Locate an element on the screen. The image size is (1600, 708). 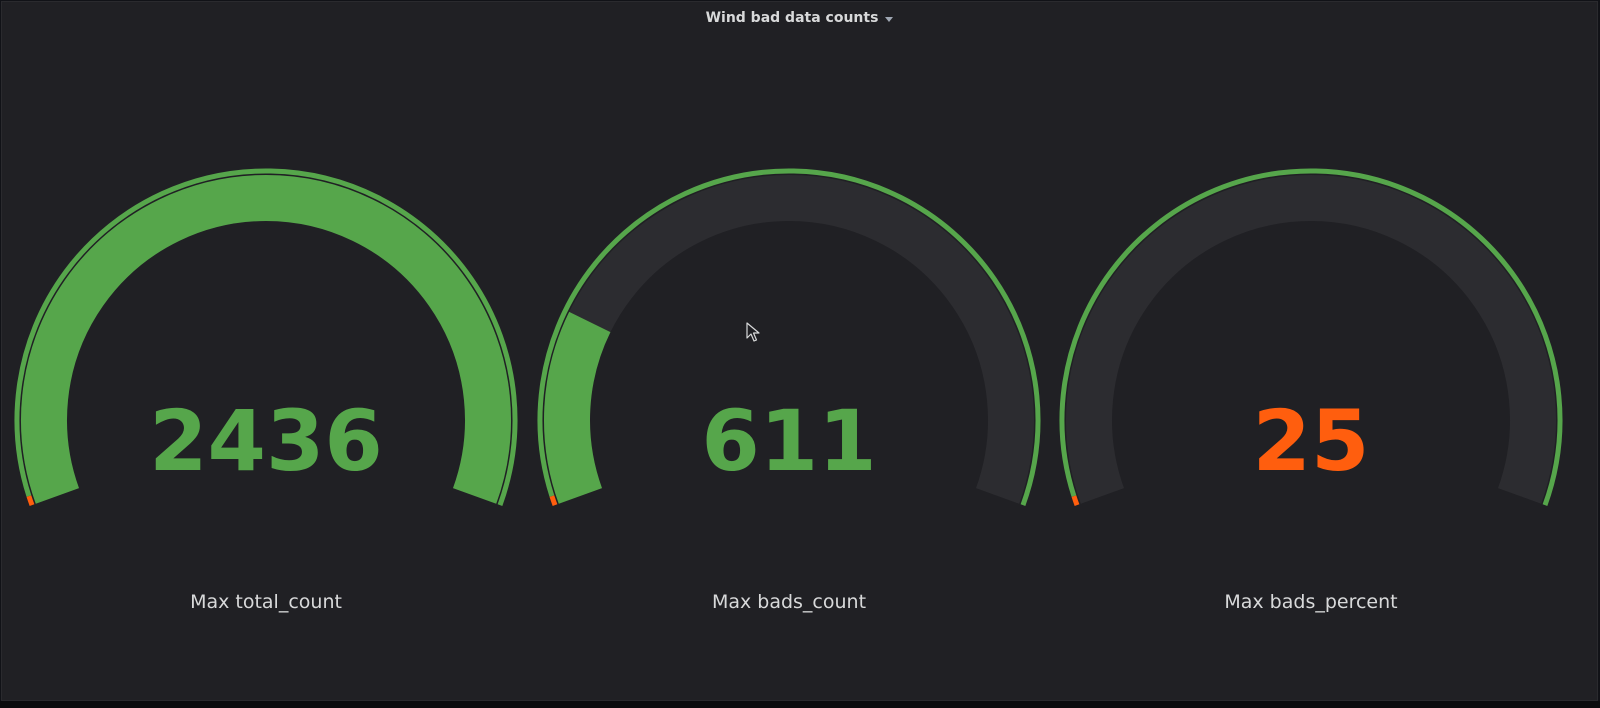
gauge-value: 2436 is located at coordinates (266, 441).